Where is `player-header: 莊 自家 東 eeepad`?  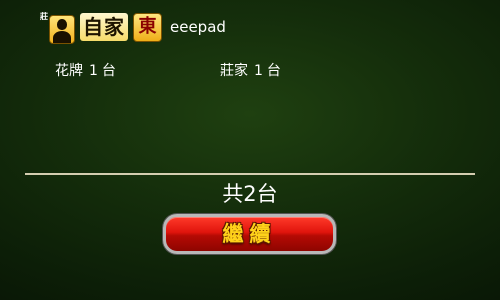
player-header: 莊 自家 東 eeepad is located at coordinates (133, 27).